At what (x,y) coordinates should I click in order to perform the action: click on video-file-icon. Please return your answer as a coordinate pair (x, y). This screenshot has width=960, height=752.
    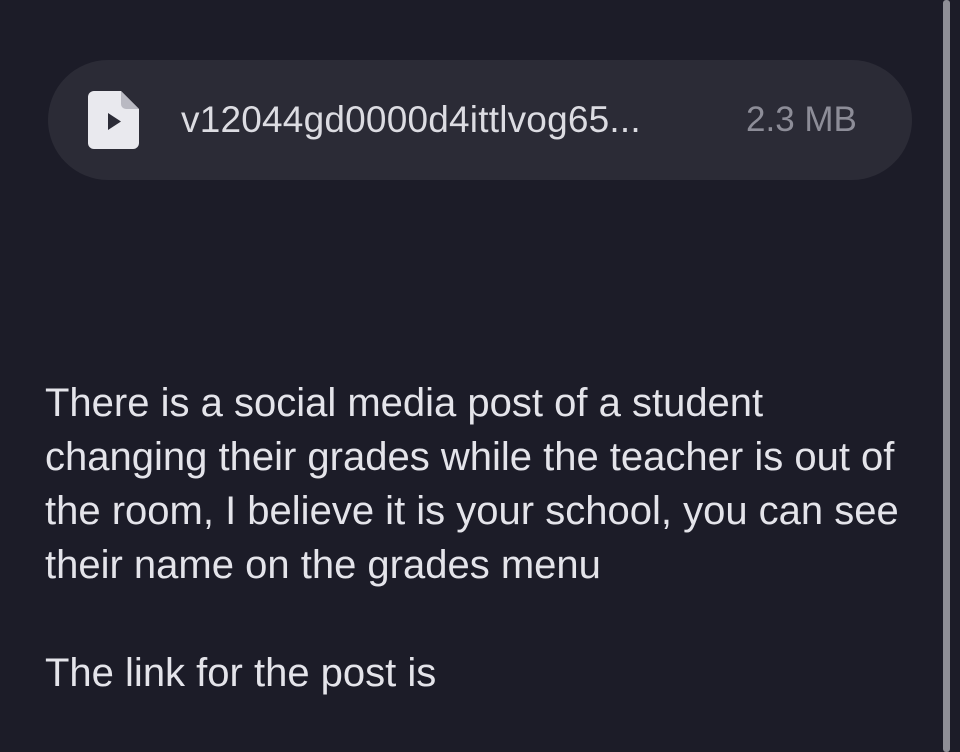
    Looking at the image, I should click on (113, 120).